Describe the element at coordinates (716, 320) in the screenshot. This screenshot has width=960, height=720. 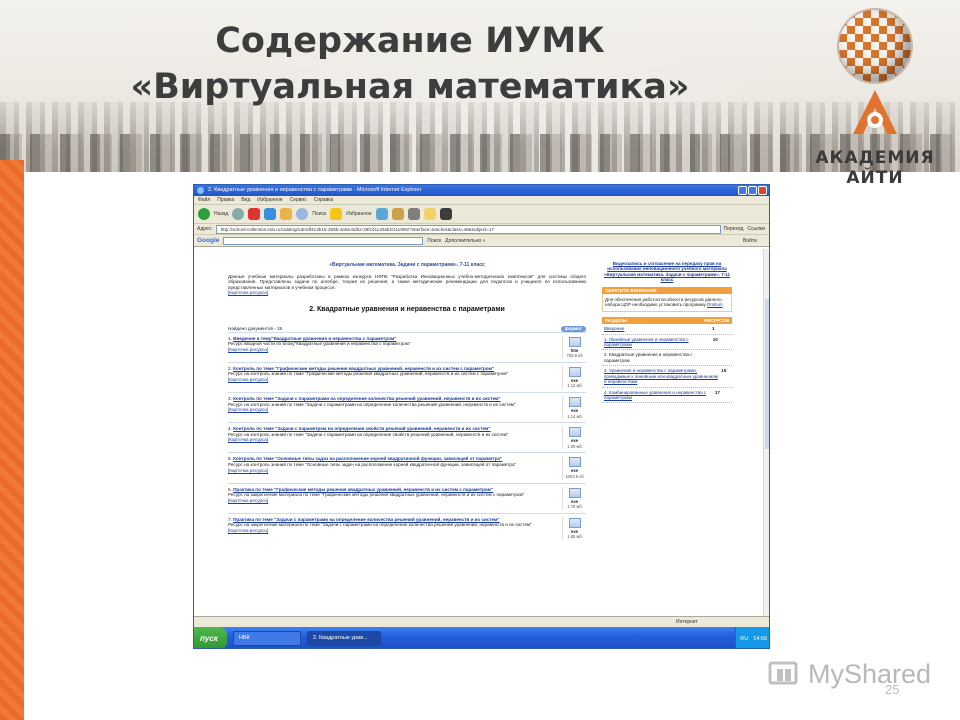
I see `resources-column-header: РЕСУРСОВ` at that location.